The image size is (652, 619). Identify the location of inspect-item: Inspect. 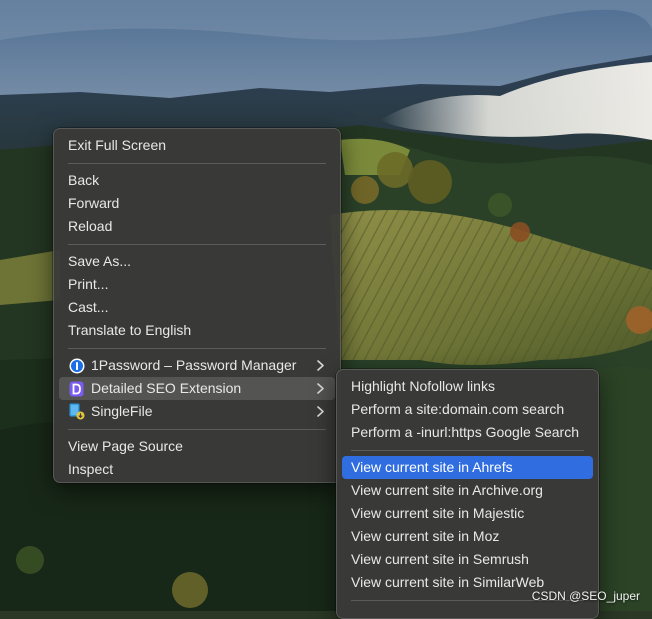
(197, 469).